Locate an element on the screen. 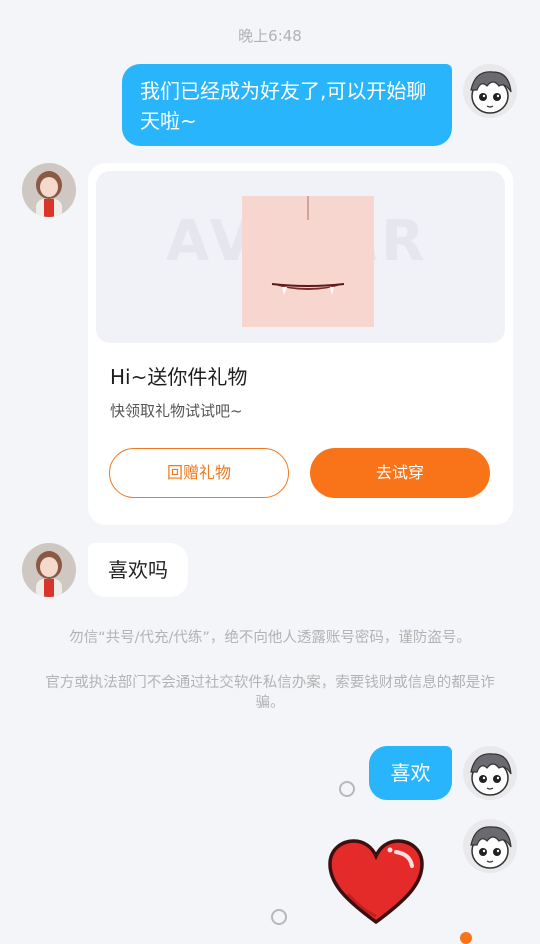 Image resolution: width=540 pixels, height=944 pixels. gift-banner: AVATAR is located at coordinates (300, 257).